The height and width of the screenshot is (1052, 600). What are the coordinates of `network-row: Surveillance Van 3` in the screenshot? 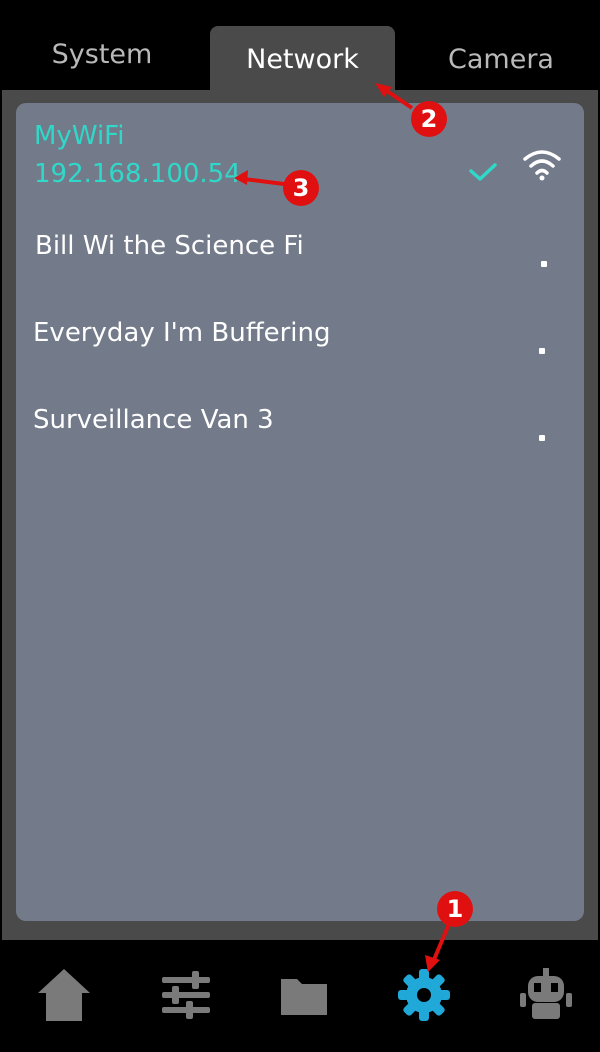 It's located at (300, 441).